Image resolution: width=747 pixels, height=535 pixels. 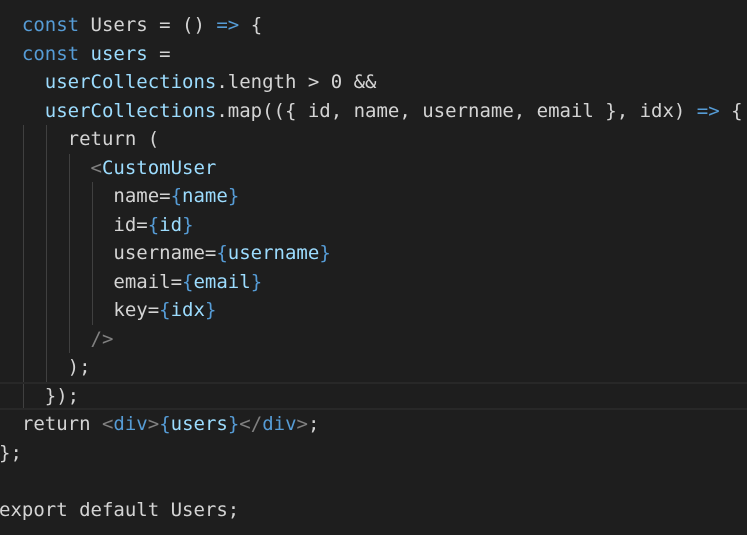 I want to click on code-line: const Users = () => {, so click(x=131, y=25).